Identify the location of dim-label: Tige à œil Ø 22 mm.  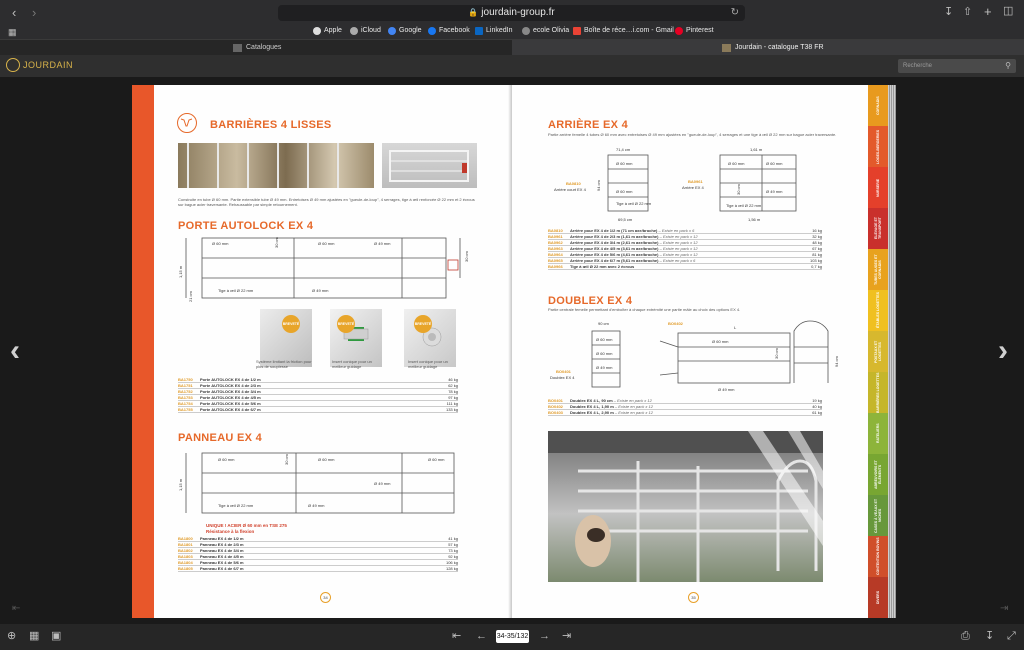
(634, 203).